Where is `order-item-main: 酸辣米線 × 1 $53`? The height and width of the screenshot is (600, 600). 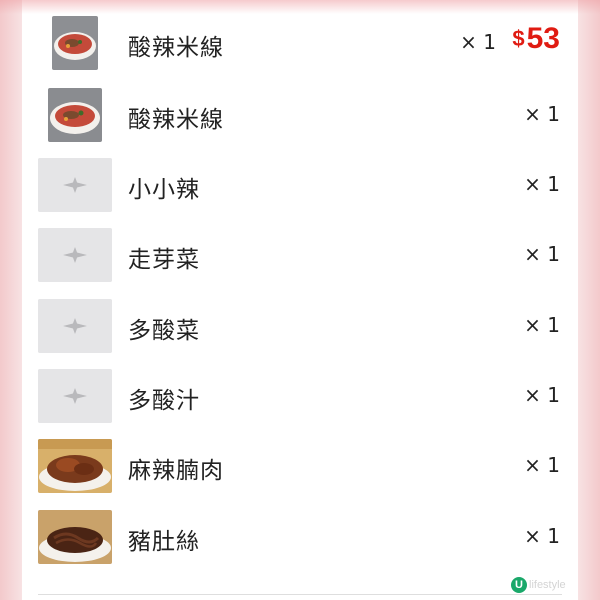 order-item-main: 酸辣米線 × 1 $53 is located at coordinates (300, 51).